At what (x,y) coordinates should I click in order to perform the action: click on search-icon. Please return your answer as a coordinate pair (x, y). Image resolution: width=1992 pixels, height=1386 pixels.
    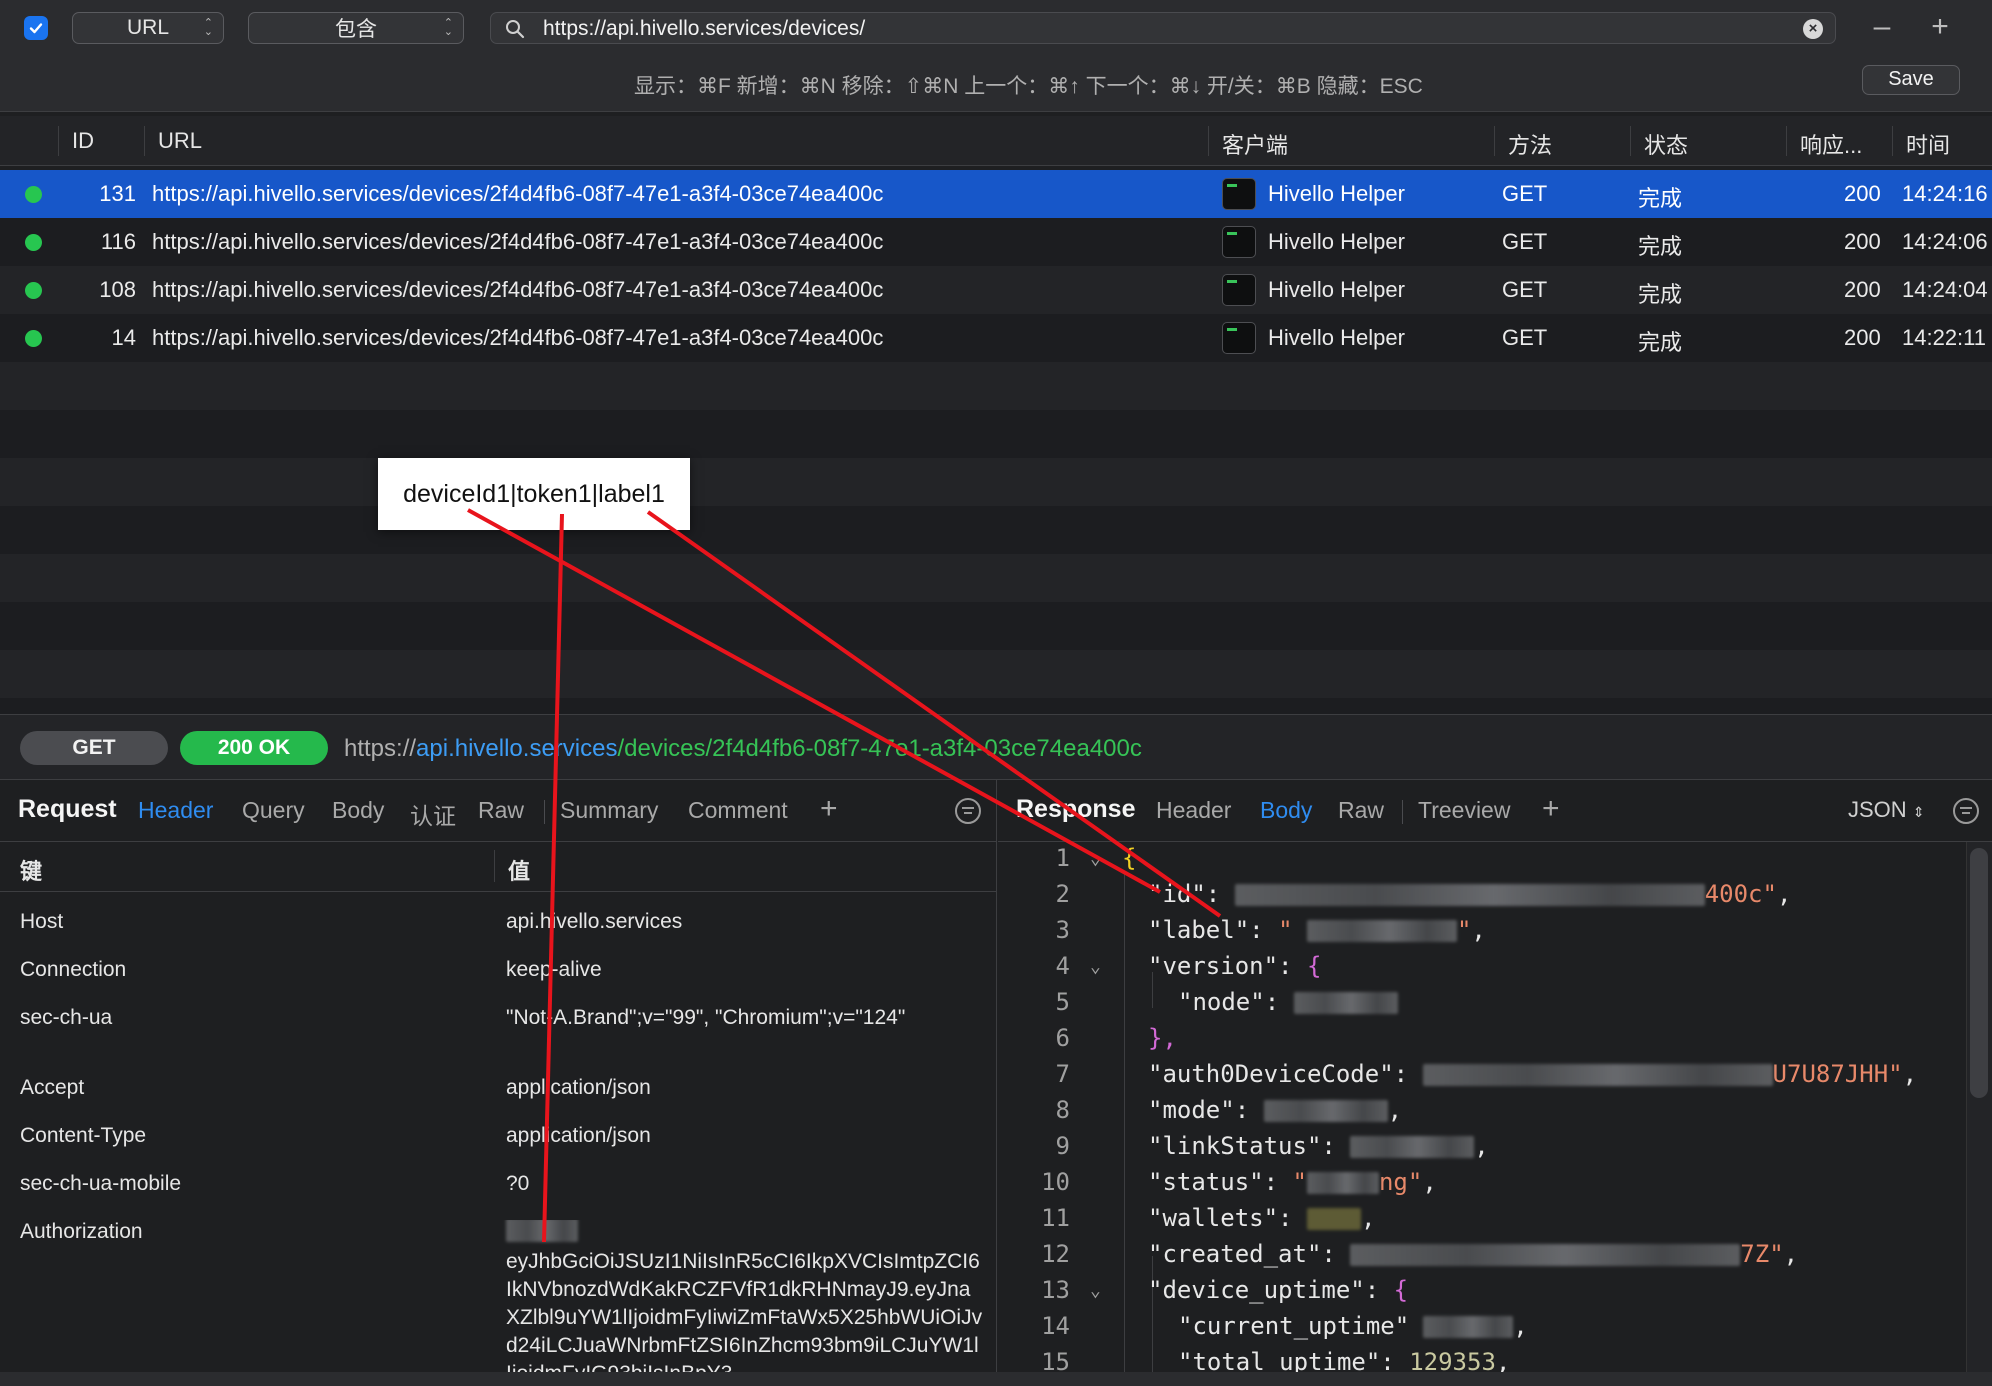
    Looking at the image, I should click on (515, 29).